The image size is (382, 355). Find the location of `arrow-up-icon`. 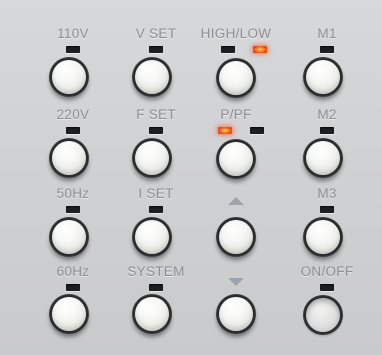

arrow-up-icon is located at coordinates (236, 201).